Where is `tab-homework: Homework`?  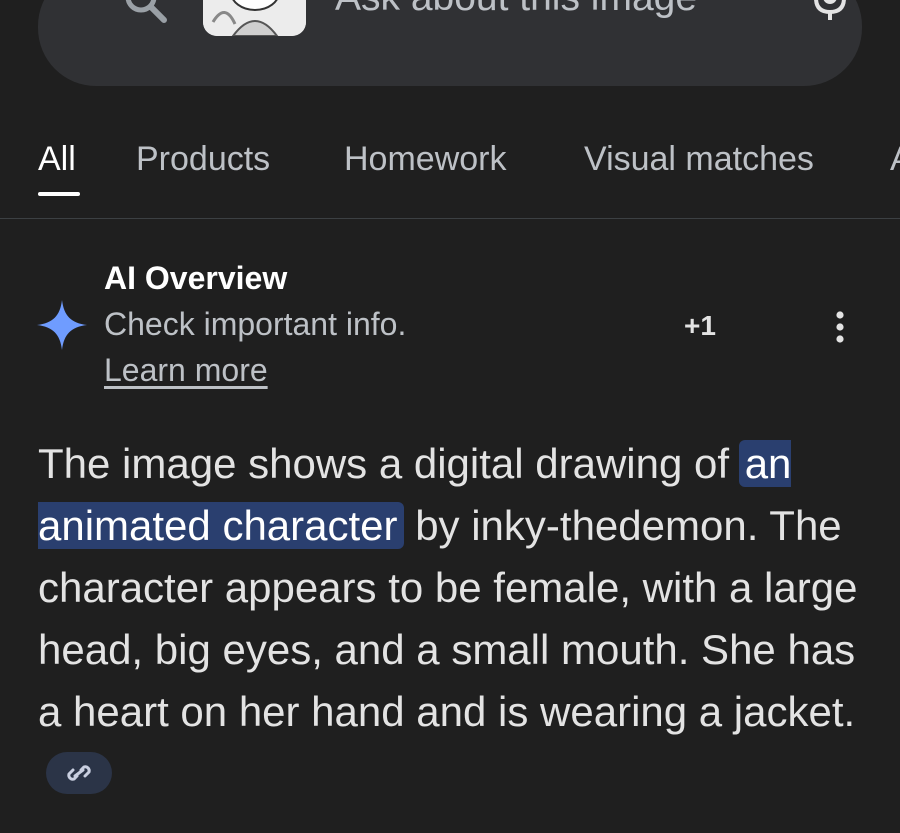 tab-homework: Homework is located at coordinates (425, 159).